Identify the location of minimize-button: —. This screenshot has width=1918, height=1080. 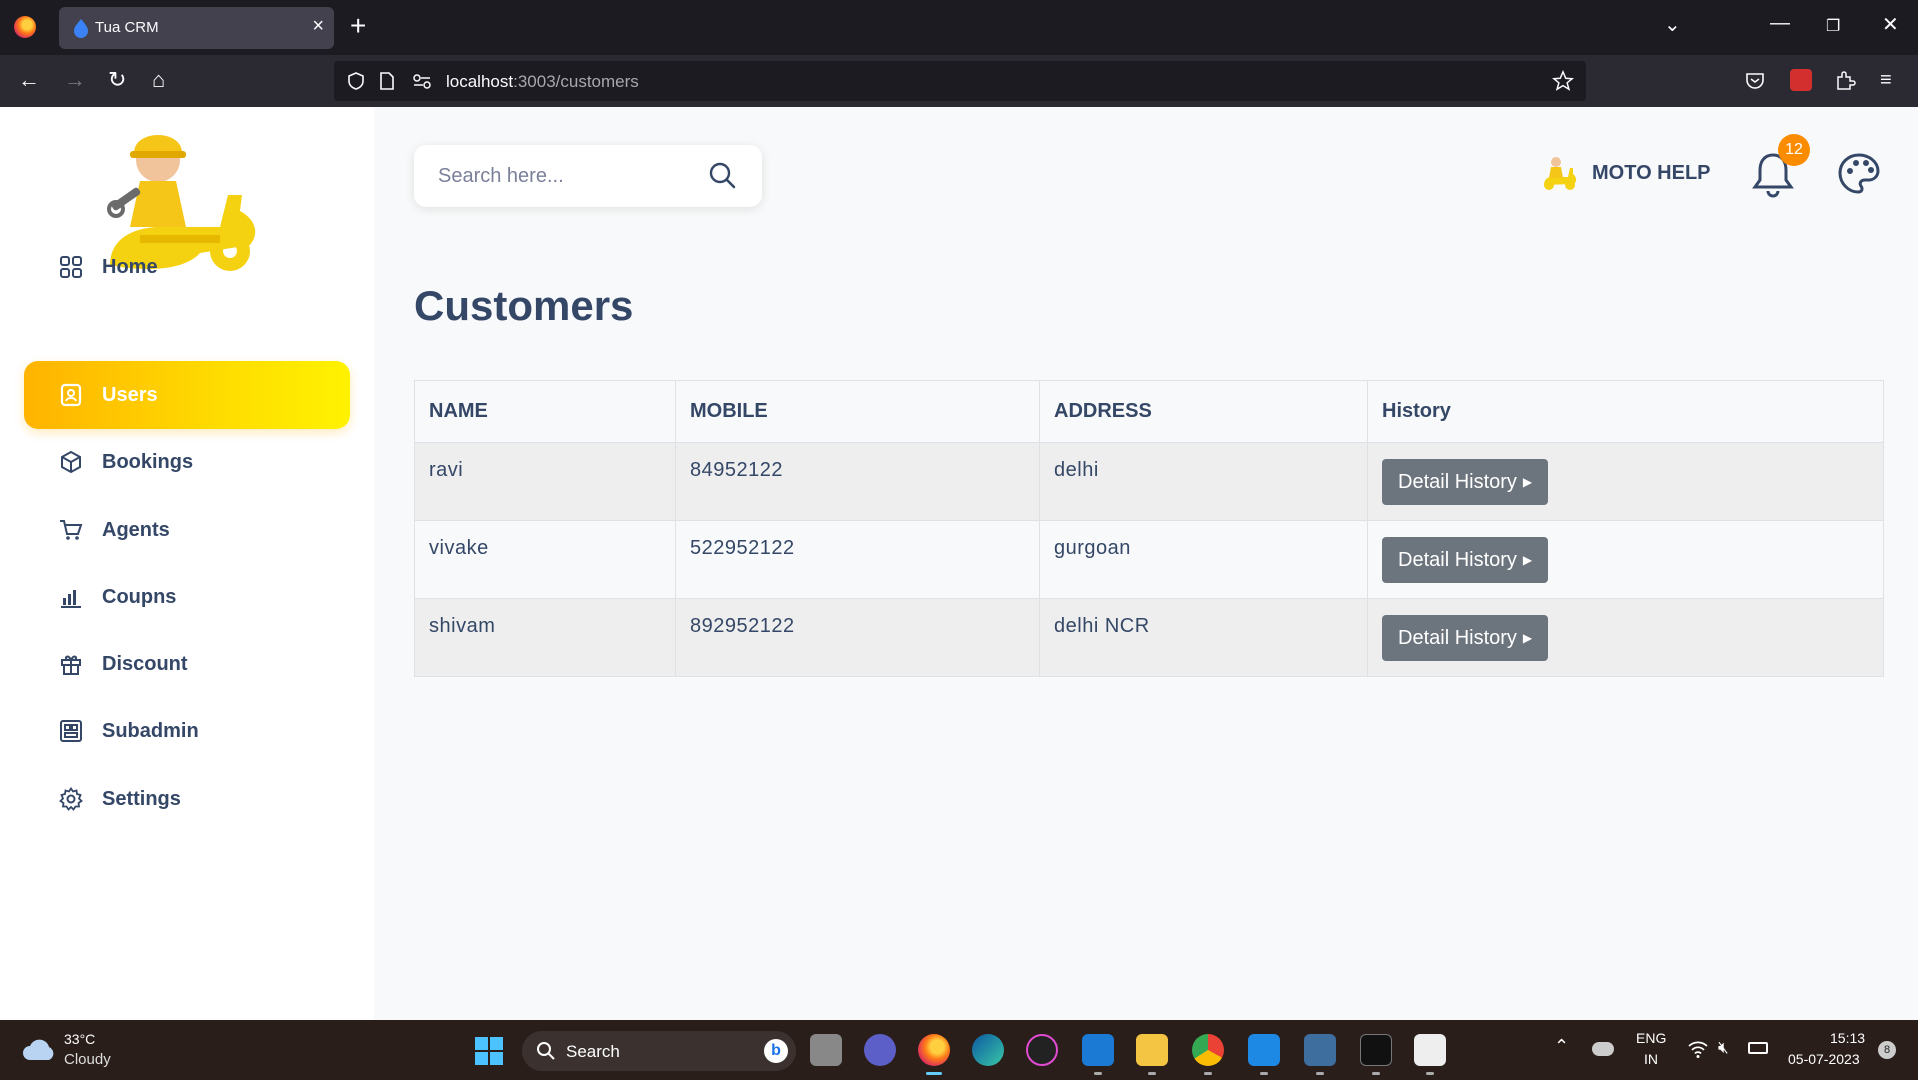
(1780, 23).